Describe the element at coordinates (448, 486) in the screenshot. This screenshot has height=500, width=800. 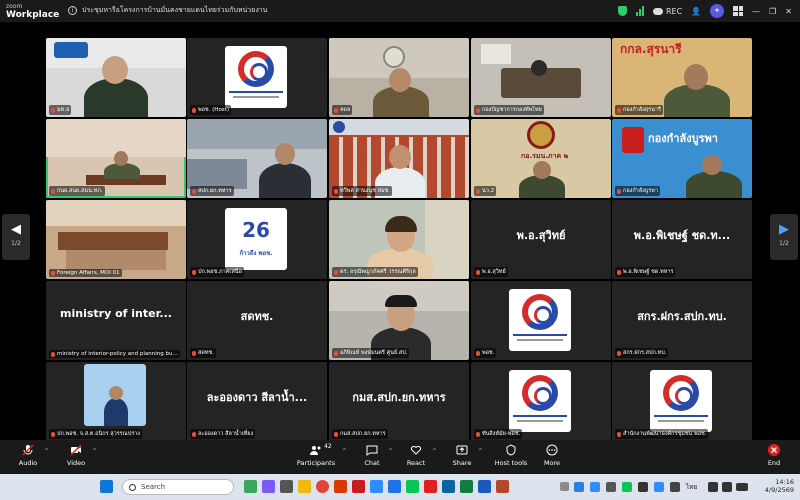
I see `outlook-icon` at that location.